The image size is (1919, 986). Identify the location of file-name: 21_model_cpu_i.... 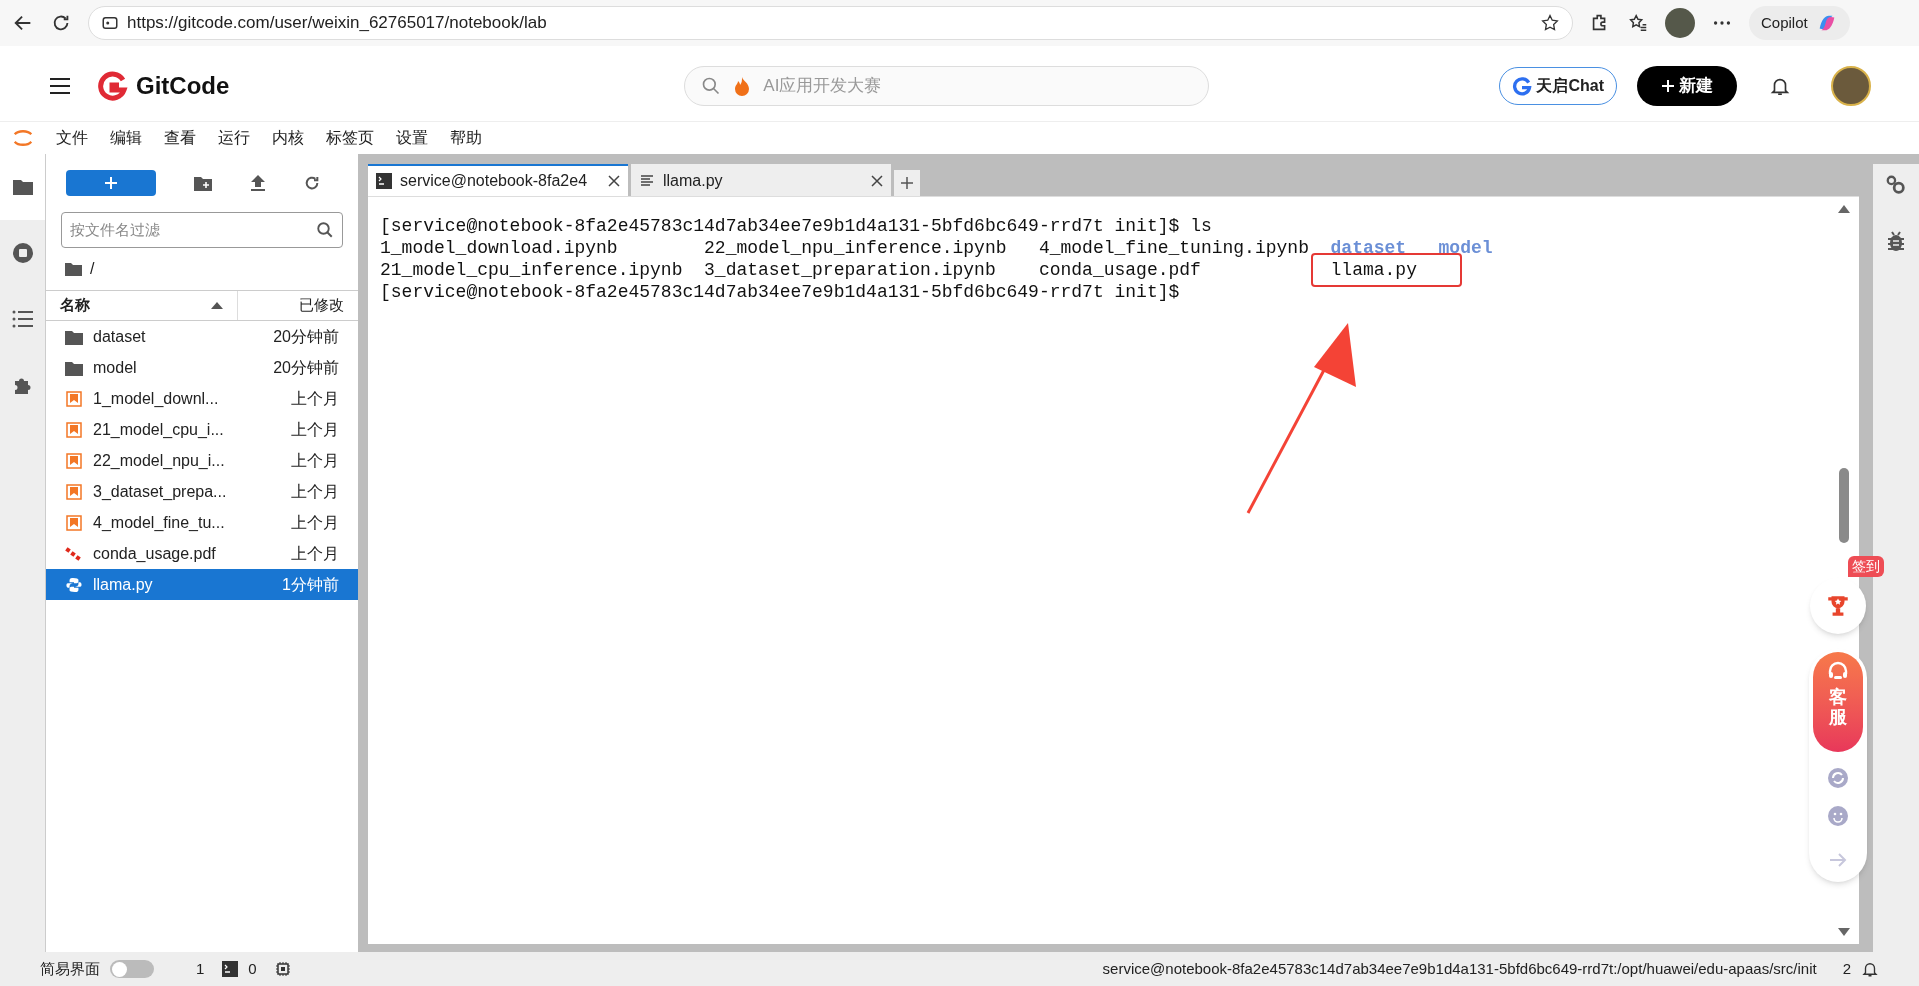
(159, 429).